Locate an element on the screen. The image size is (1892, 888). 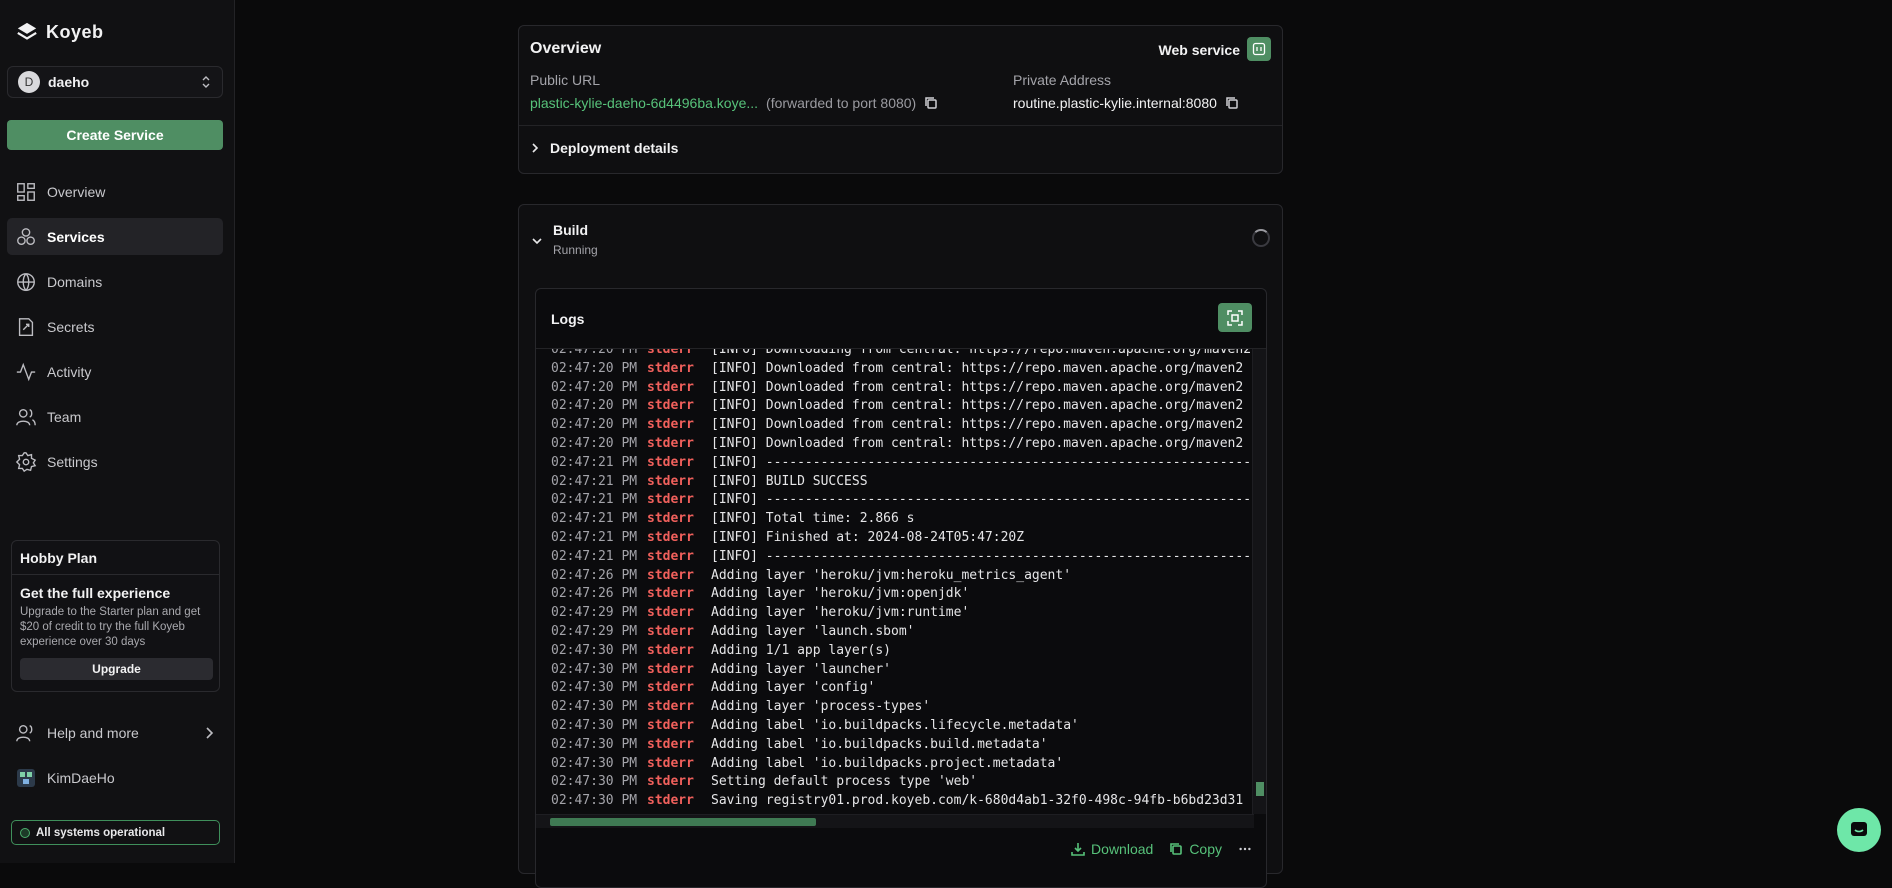
download-logs-button: Download is located at coordinates (1112, 849).